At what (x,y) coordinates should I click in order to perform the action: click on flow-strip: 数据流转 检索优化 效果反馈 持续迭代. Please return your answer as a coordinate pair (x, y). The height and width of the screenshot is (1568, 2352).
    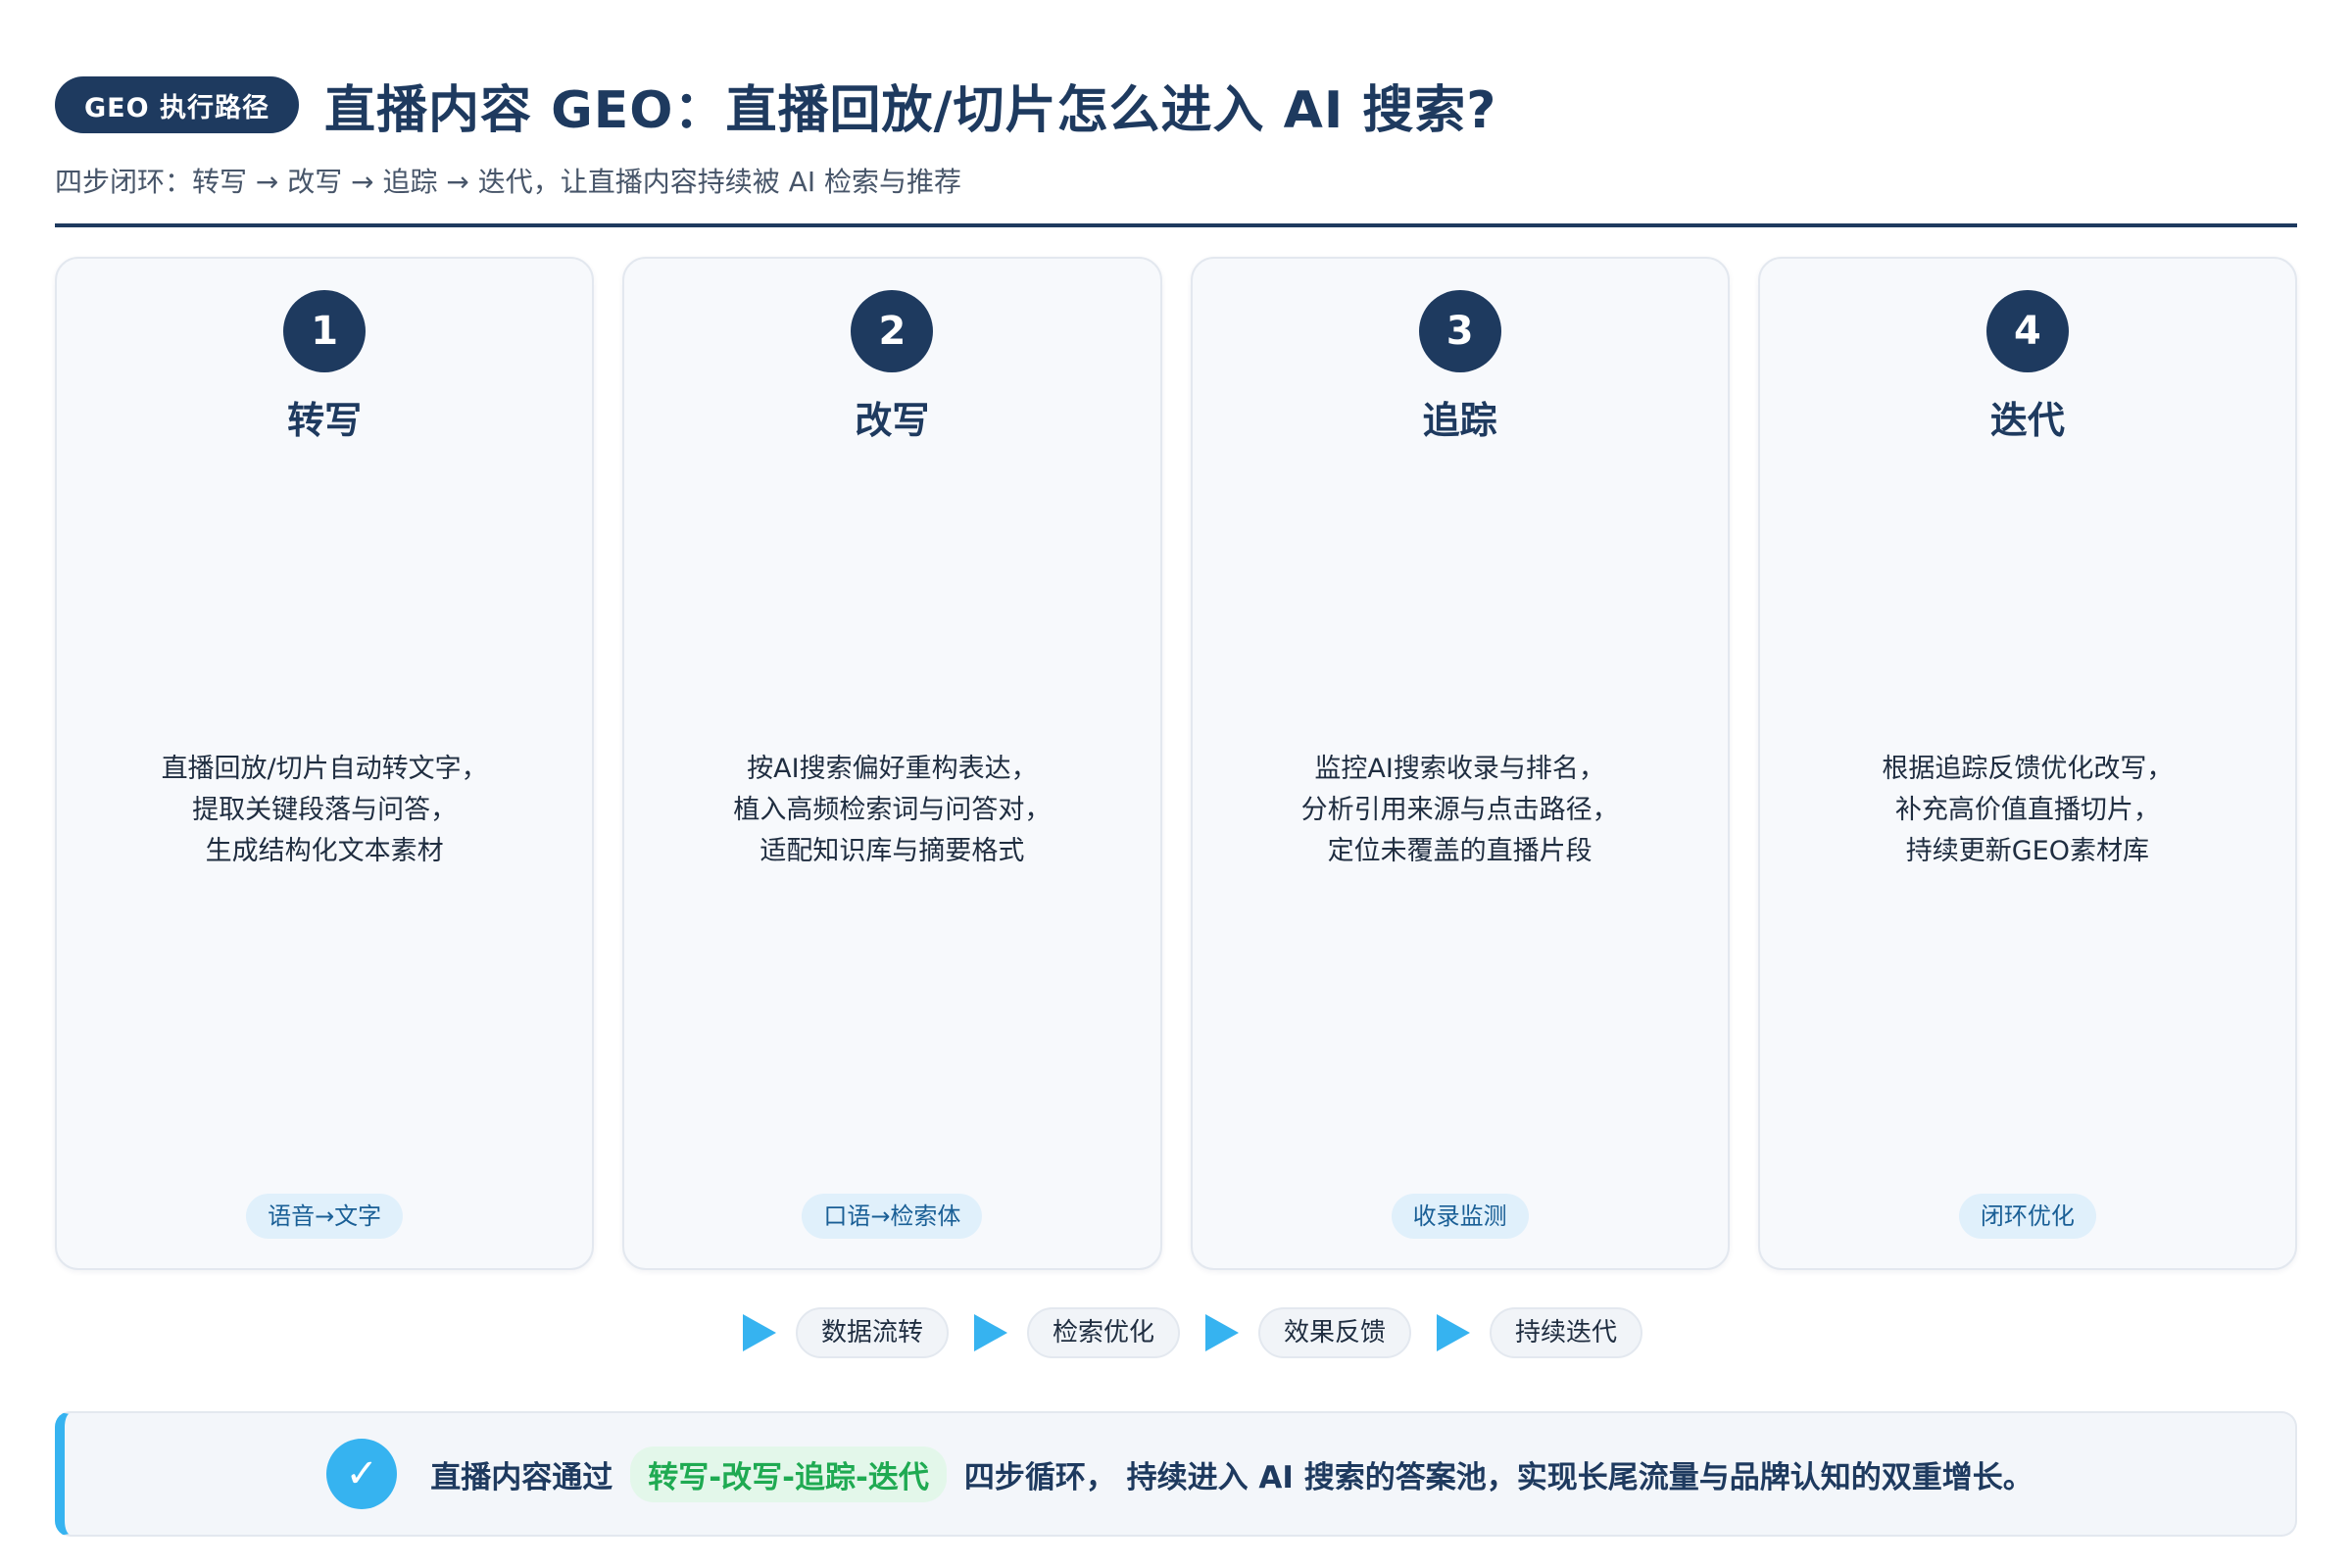
    Looking at the image, I should click on (1201, 1332).